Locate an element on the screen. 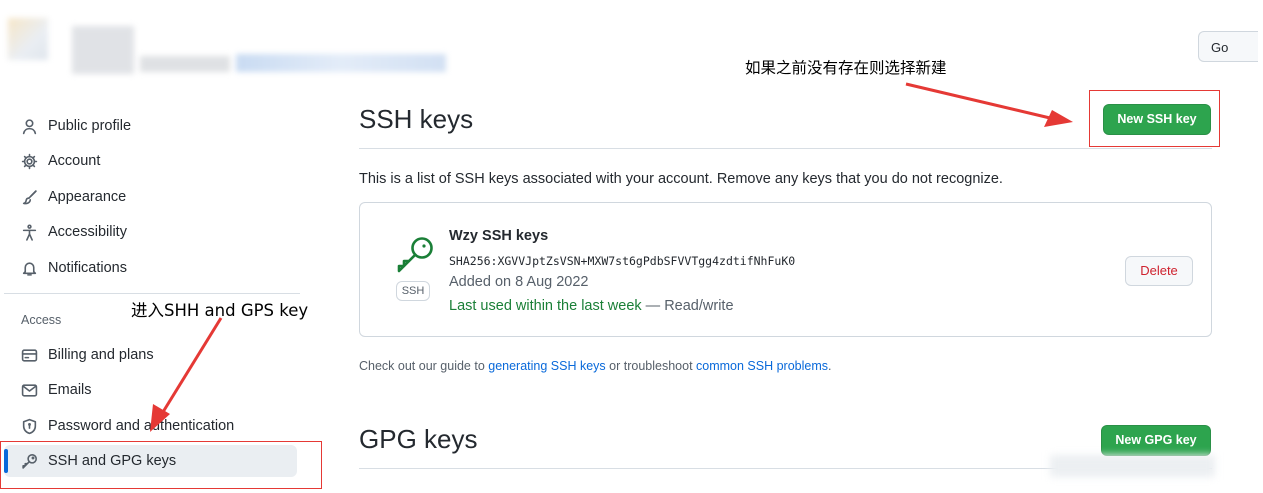 Image resolution: width=1263 pixels, height=493 pixels. guide-suffix: . is located at coordinates (830, 366).